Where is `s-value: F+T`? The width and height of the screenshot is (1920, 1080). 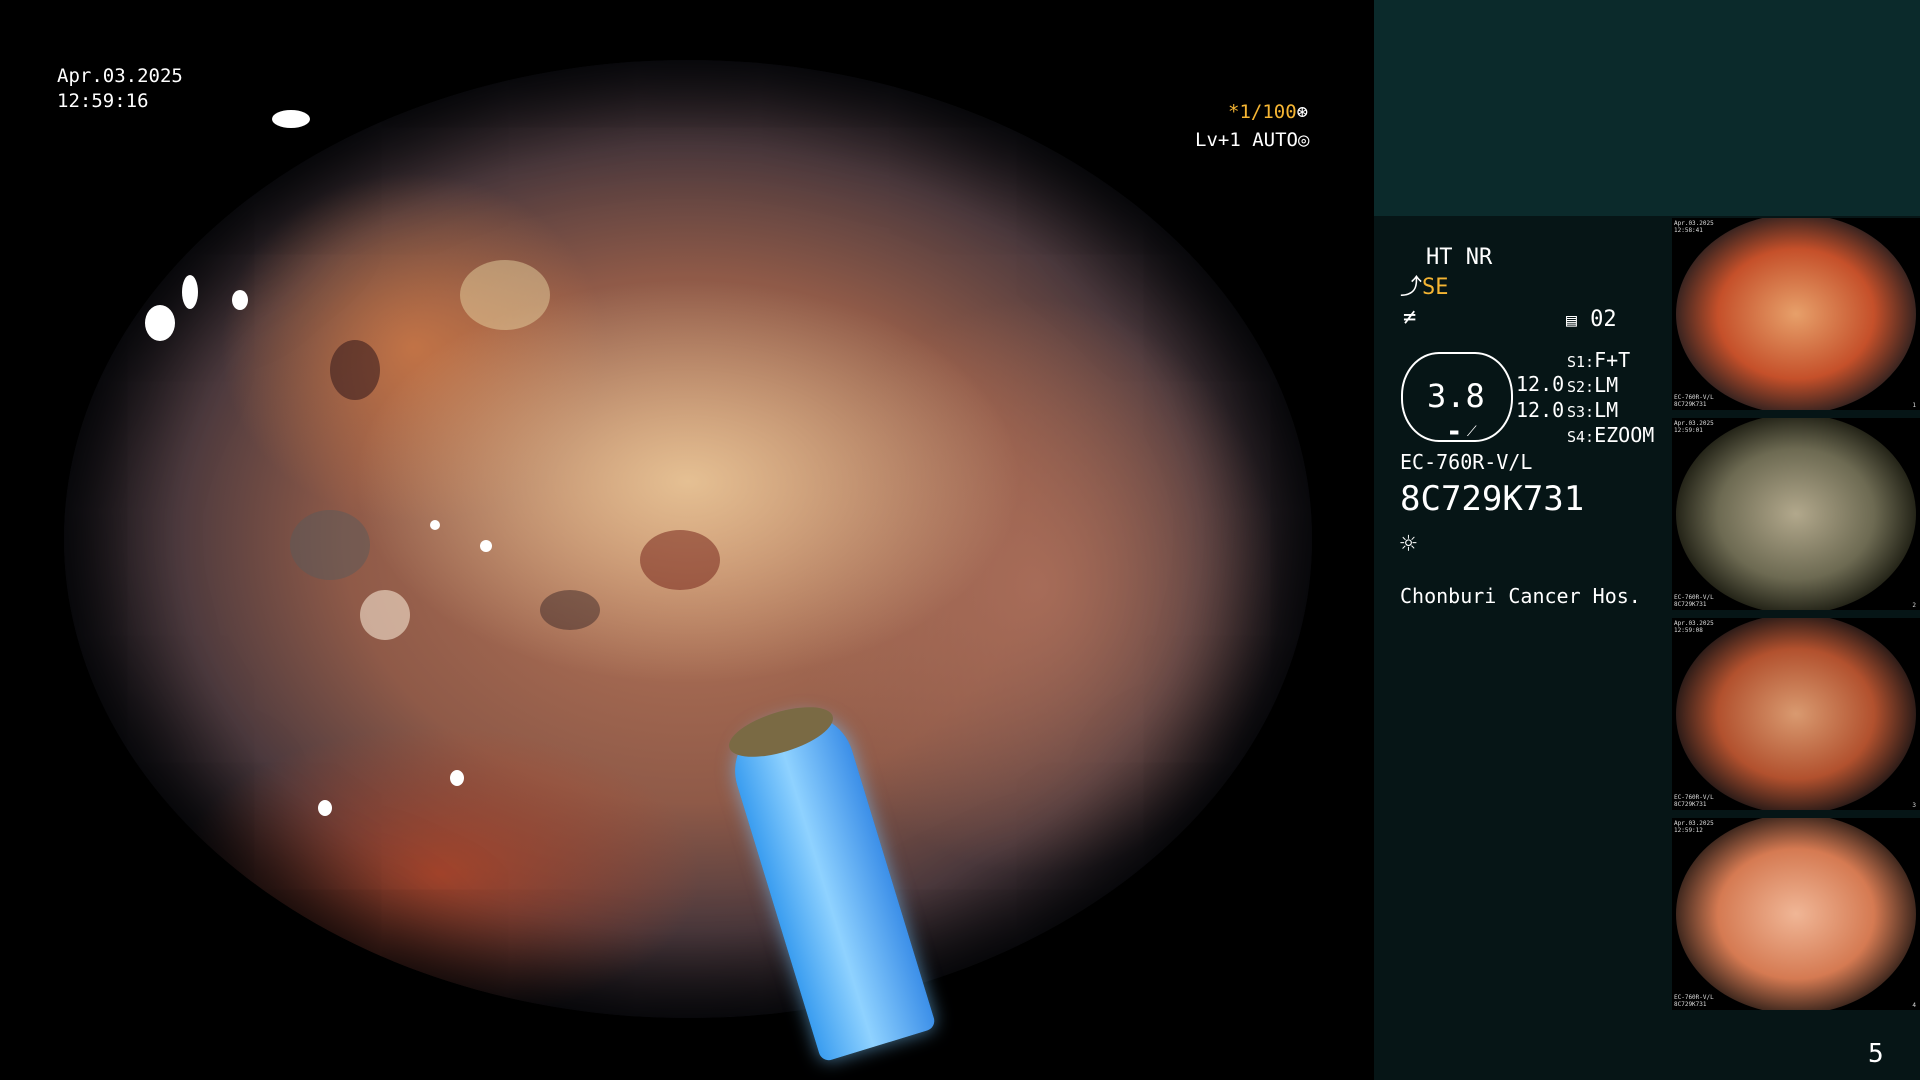
s-value: F+T is located at coordinates (1612, 360).